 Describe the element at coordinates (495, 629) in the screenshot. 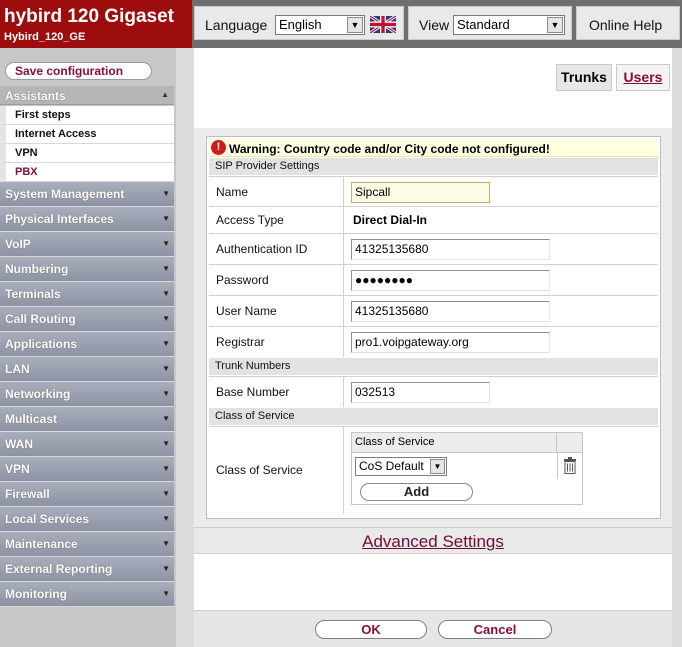

I see `cancel-button: Cancel` at that location.